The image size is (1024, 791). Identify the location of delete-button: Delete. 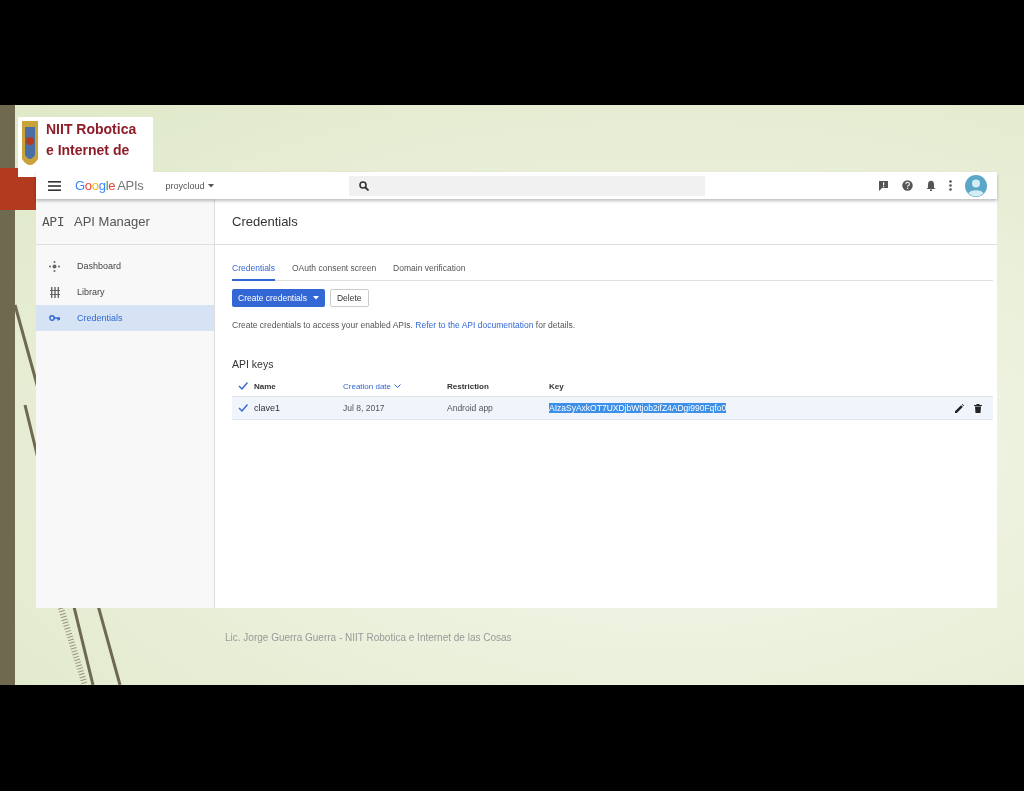
(349, 298).